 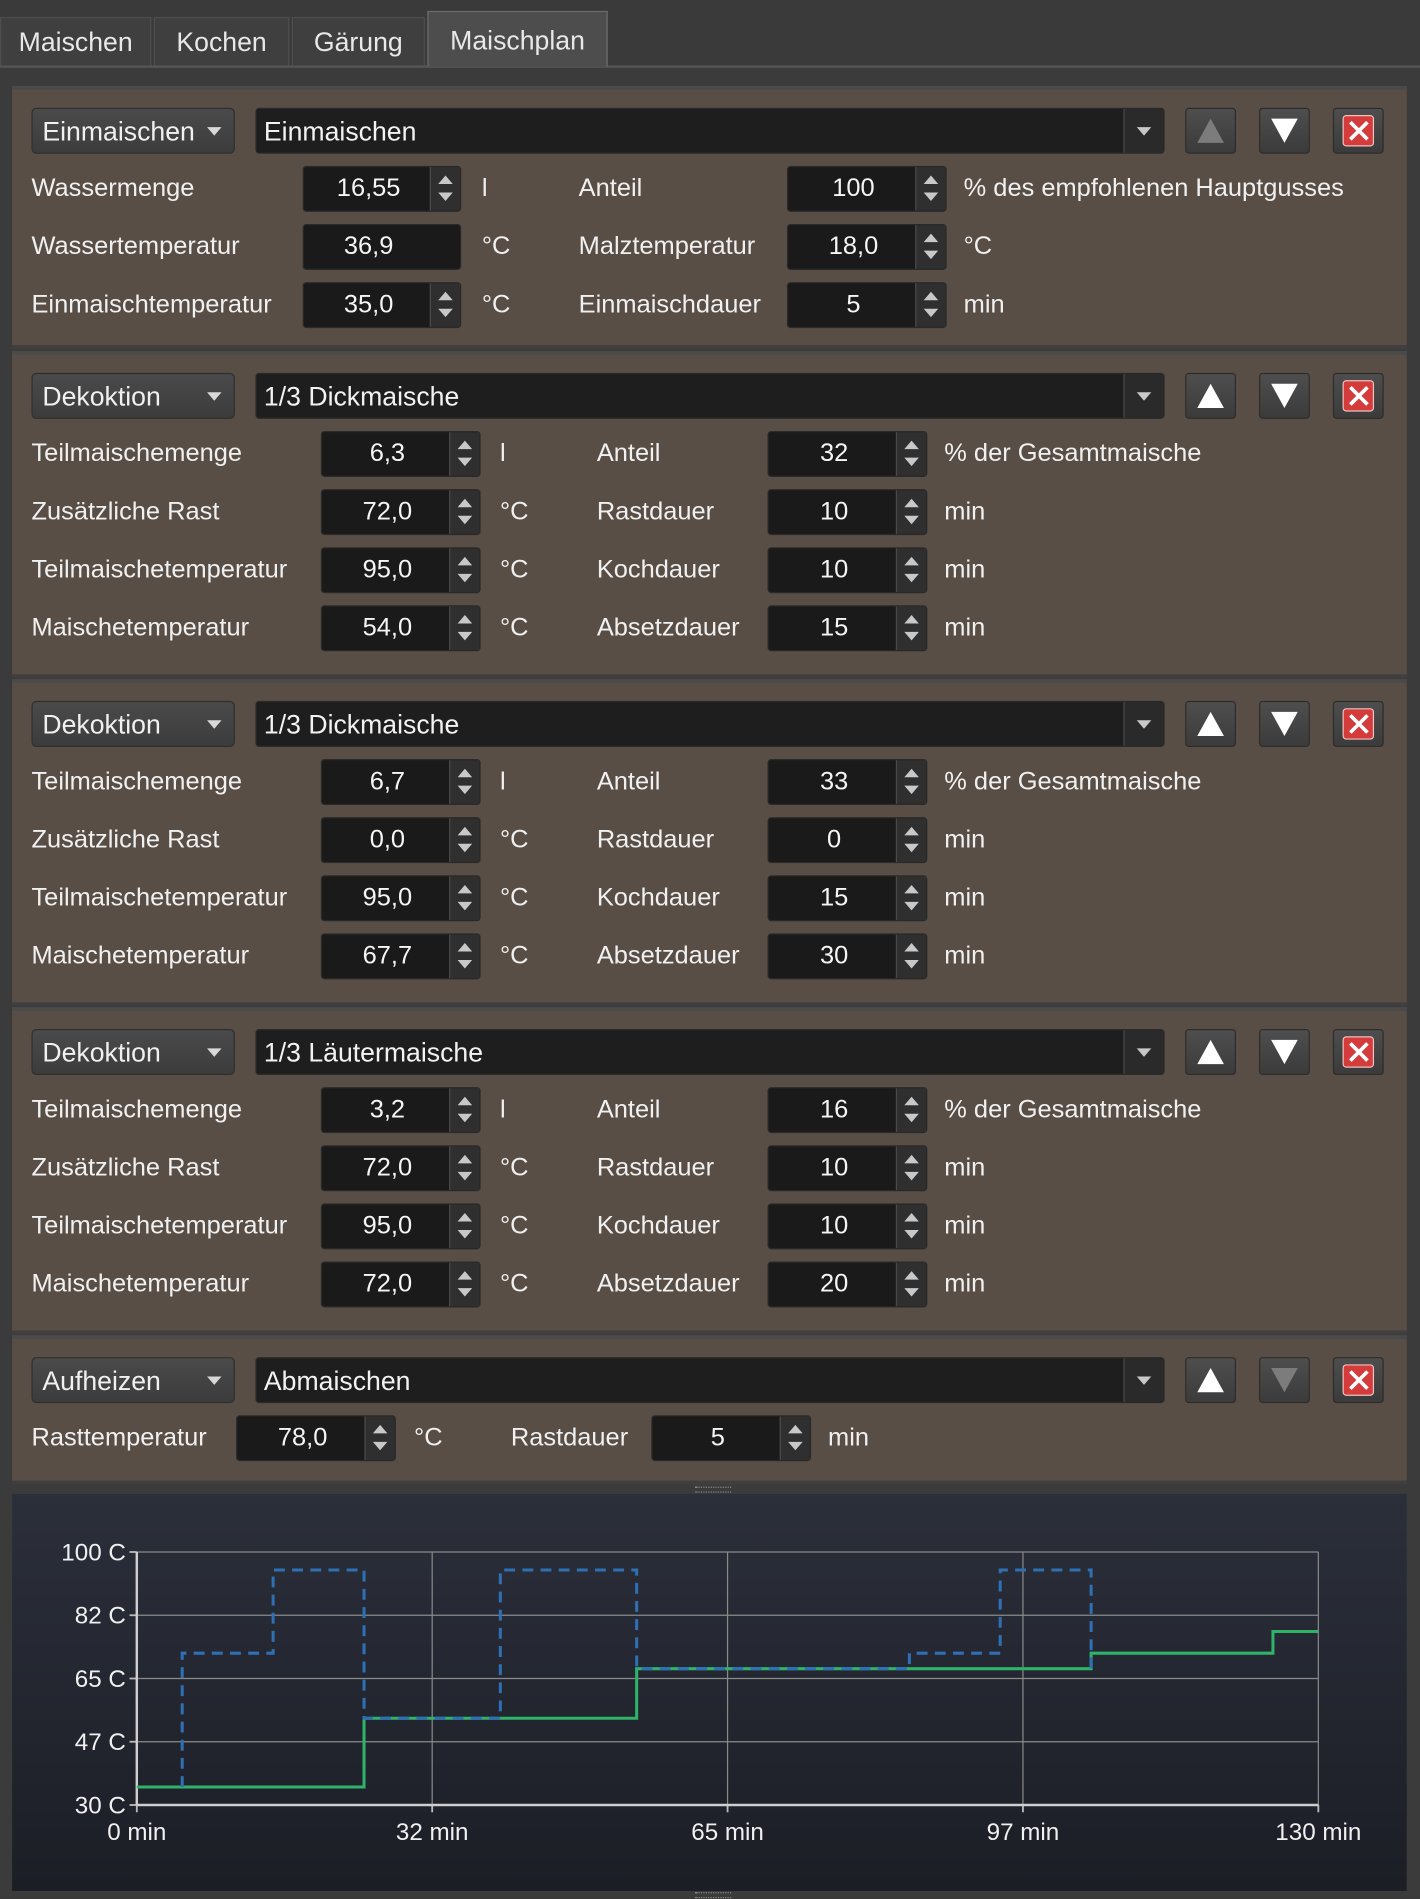 I want to click on splitter-handle, so click(x=713, y=1489).